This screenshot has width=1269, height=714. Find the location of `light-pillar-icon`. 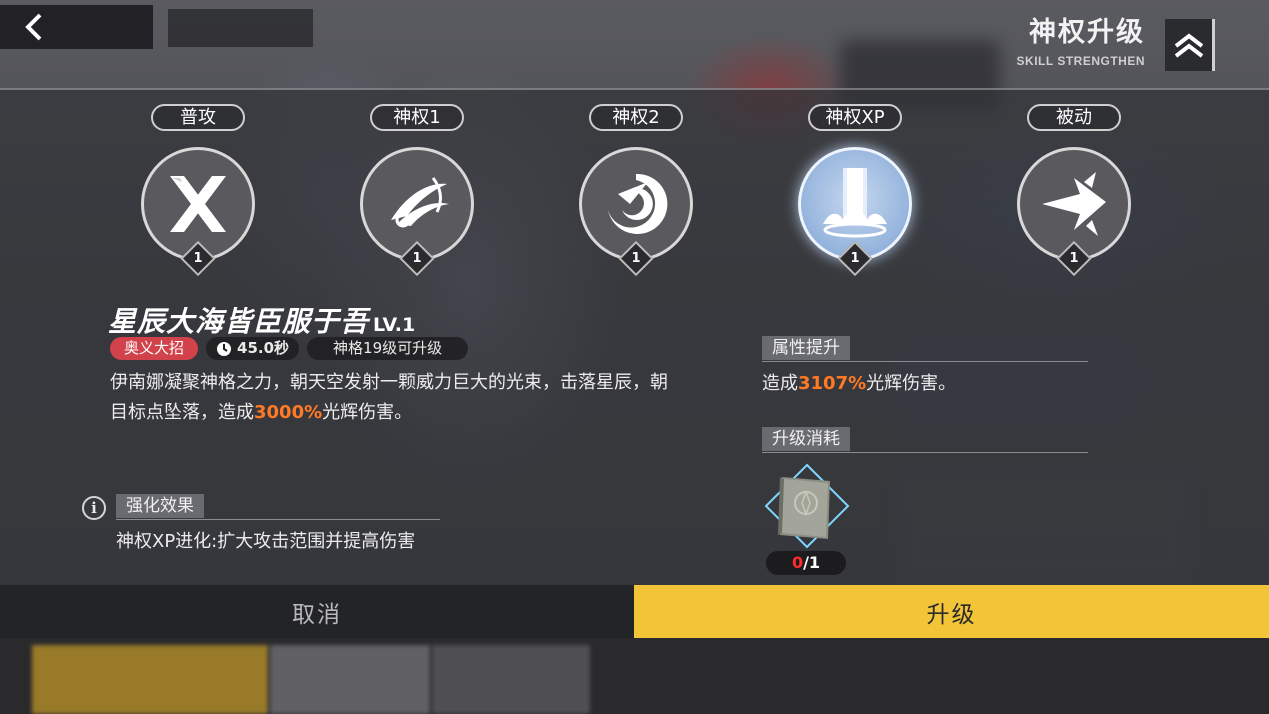

light-pillar-icon is located at coordinates (855, 203).